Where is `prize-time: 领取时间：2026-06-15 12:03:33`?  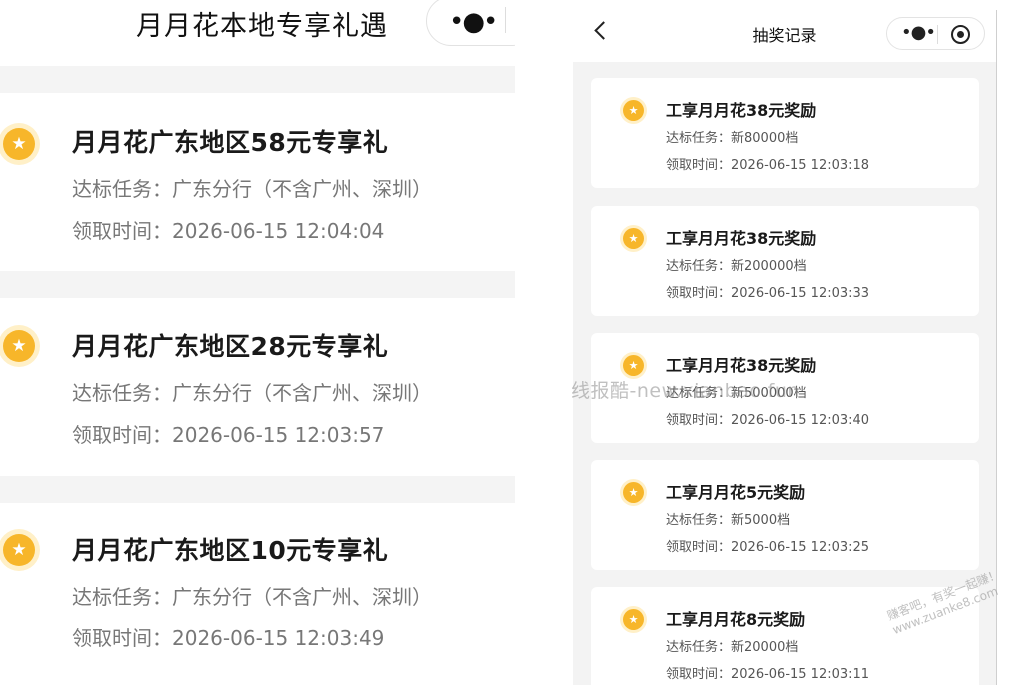
prize-time: 领取时间：2026-06-15 12:03:33 is located at coordinates (768, 293).